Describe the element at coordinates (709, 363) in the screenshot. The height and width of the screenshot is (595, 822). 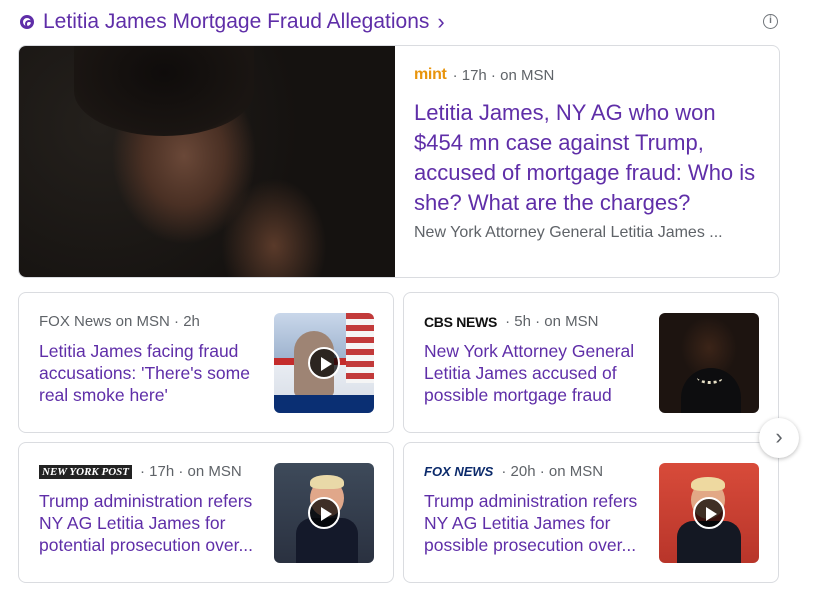
I see `thumbnail-image` at that location.